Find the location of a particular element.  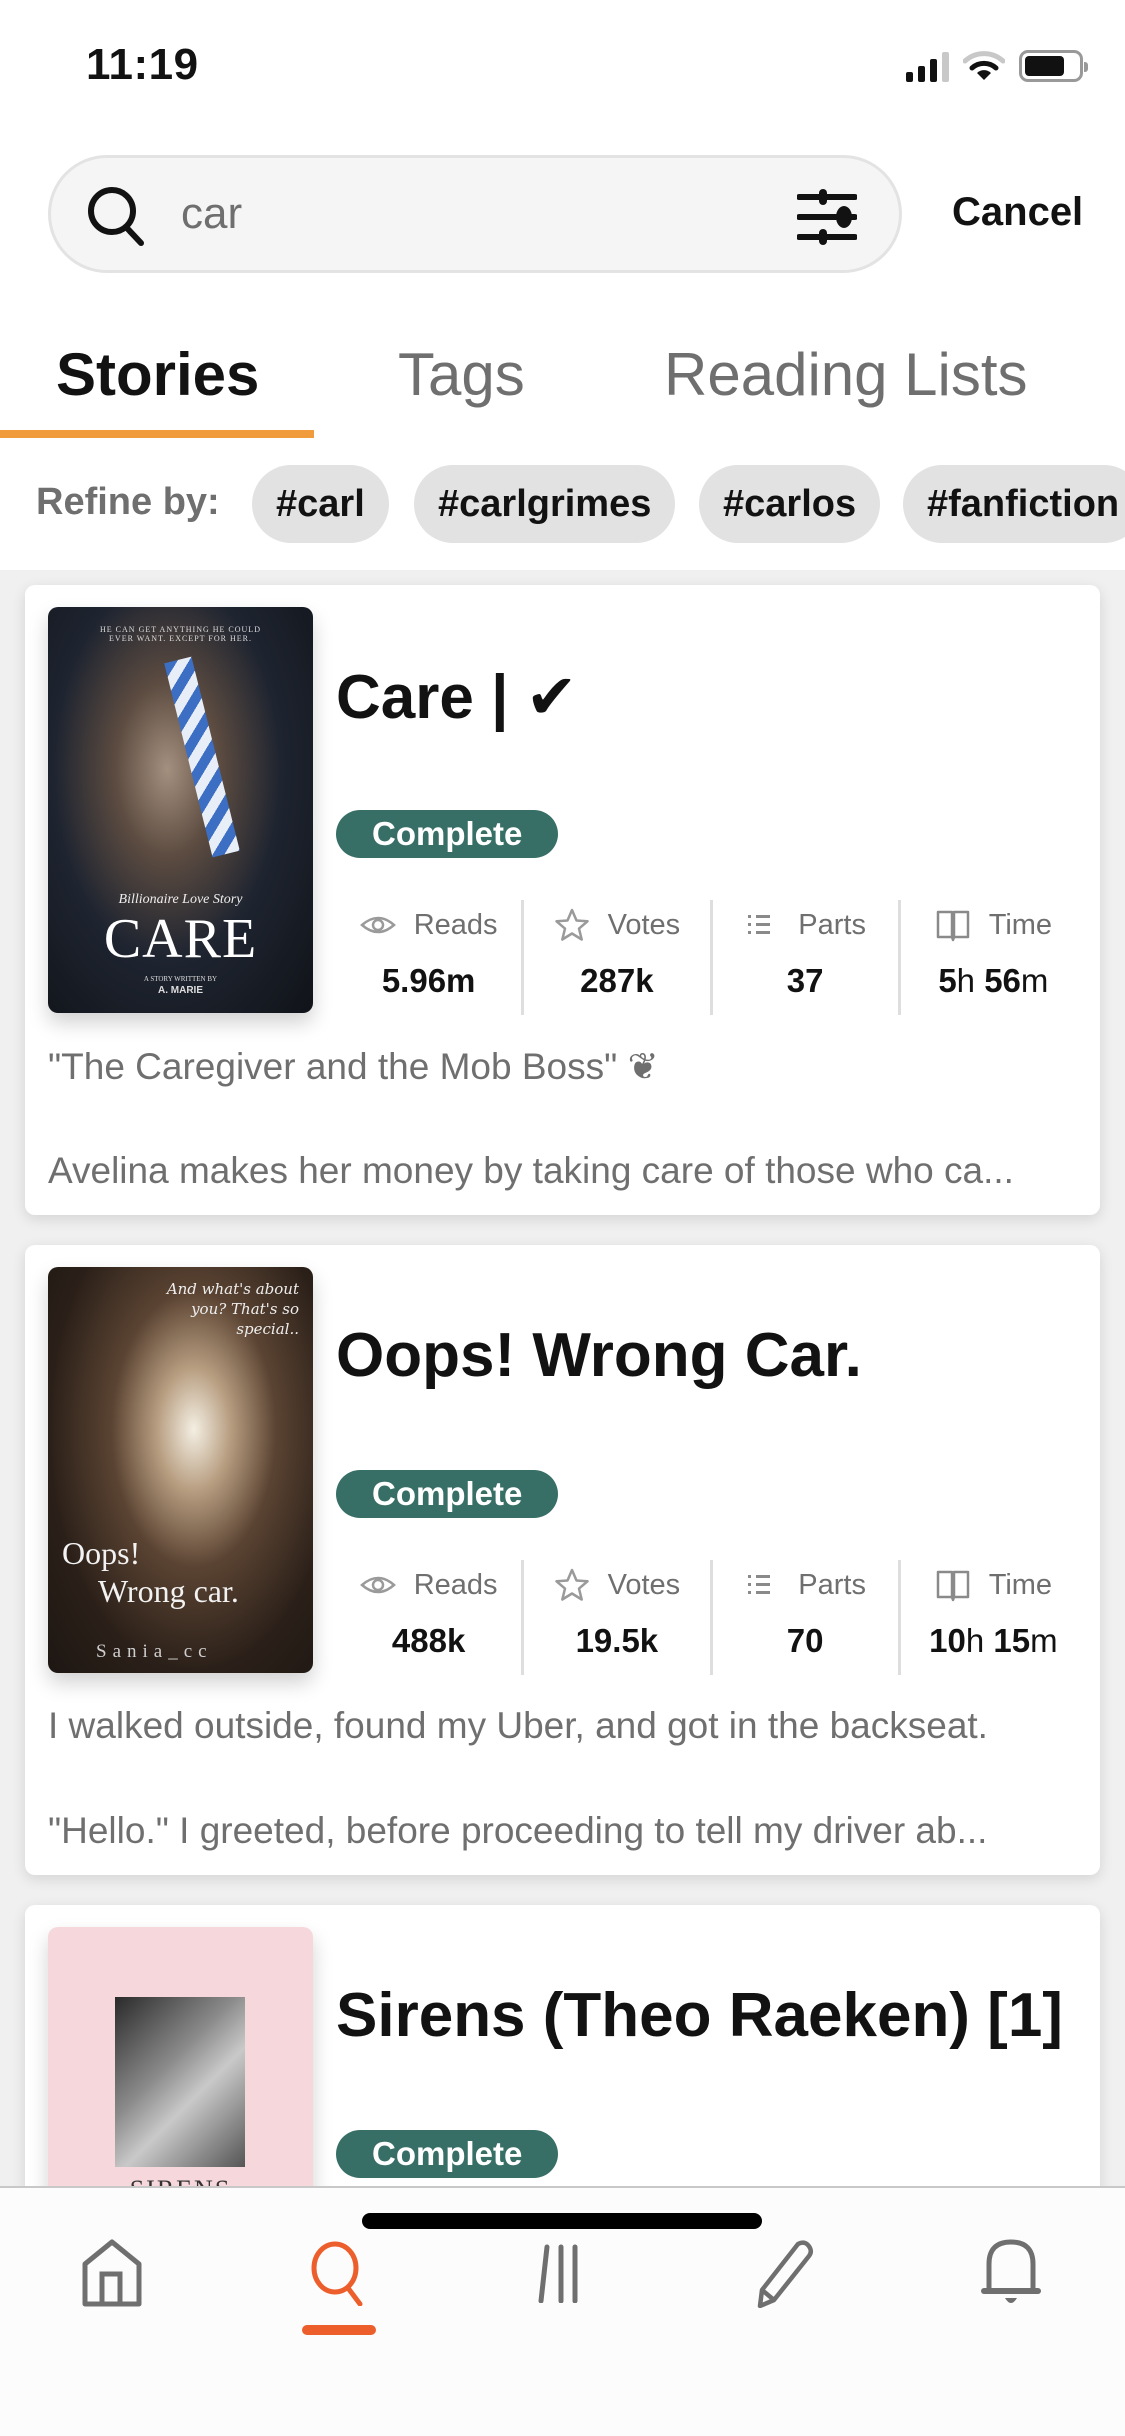

pencil-icon is located at coordinates (785, 2274).